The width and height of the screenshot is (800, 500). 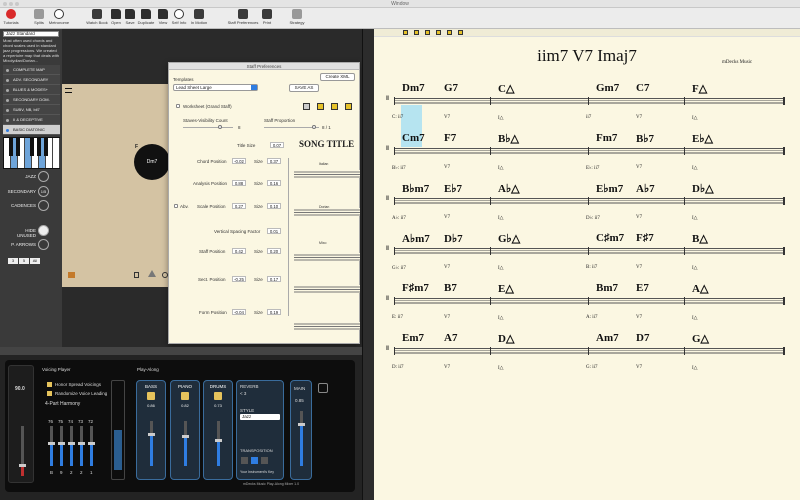 I want to click on chord-symbol: A♭△, so click(x=509, y=188).